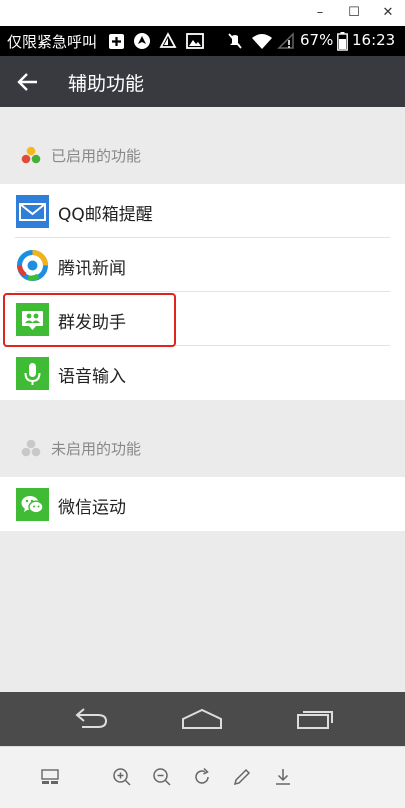 The image size is (405, 808). What do you see at coordinates (142, 41) in the screenshot?
I see `navigation-icon` at bounding box center [142, 41].